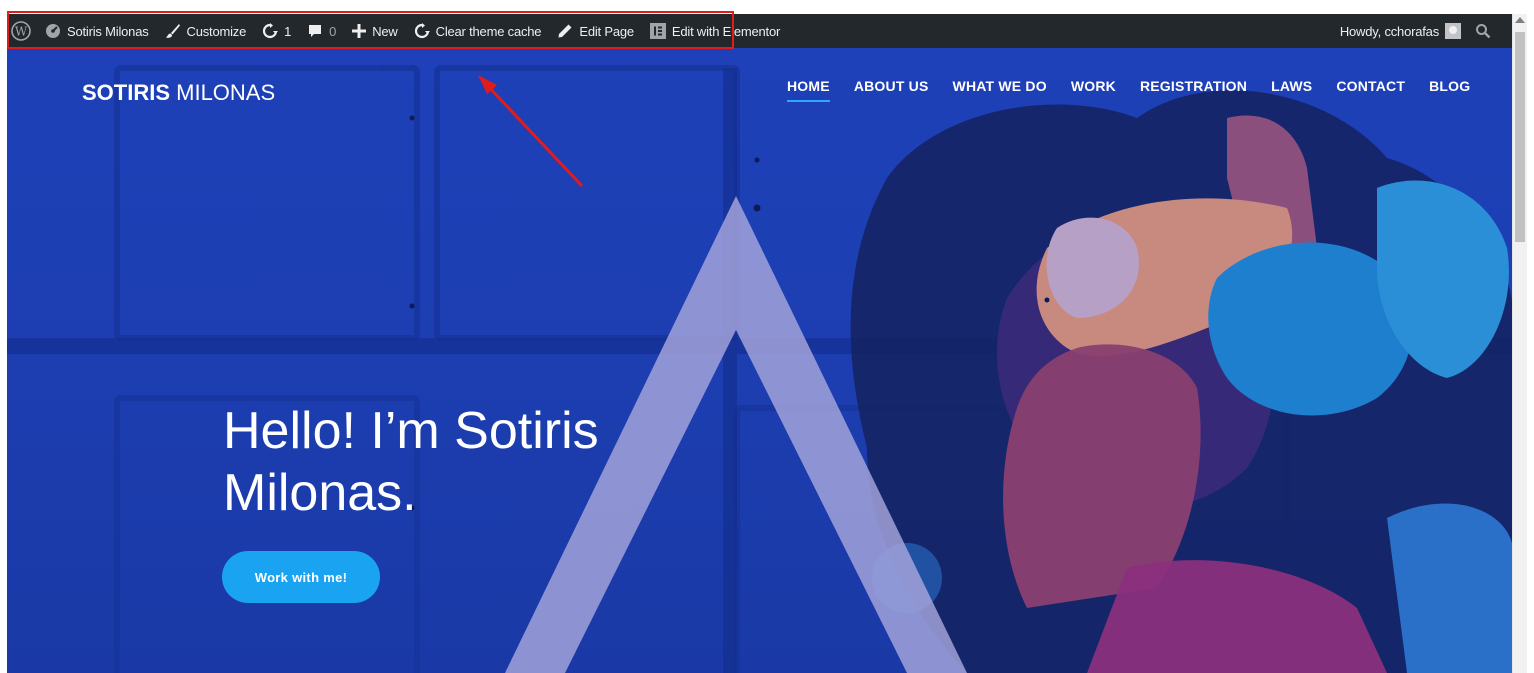 The image size is (1534, 673). Describe the element at coordinates (1483, 31) in the screenshot. I see `search-icon` at that location.